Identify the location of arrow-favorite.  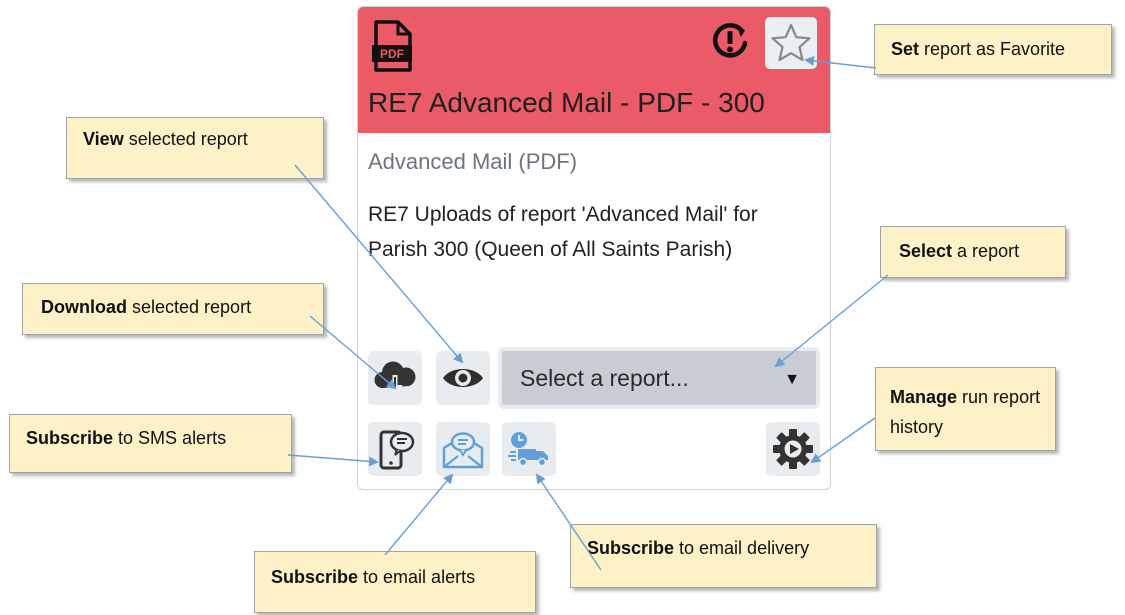
(840, 62).